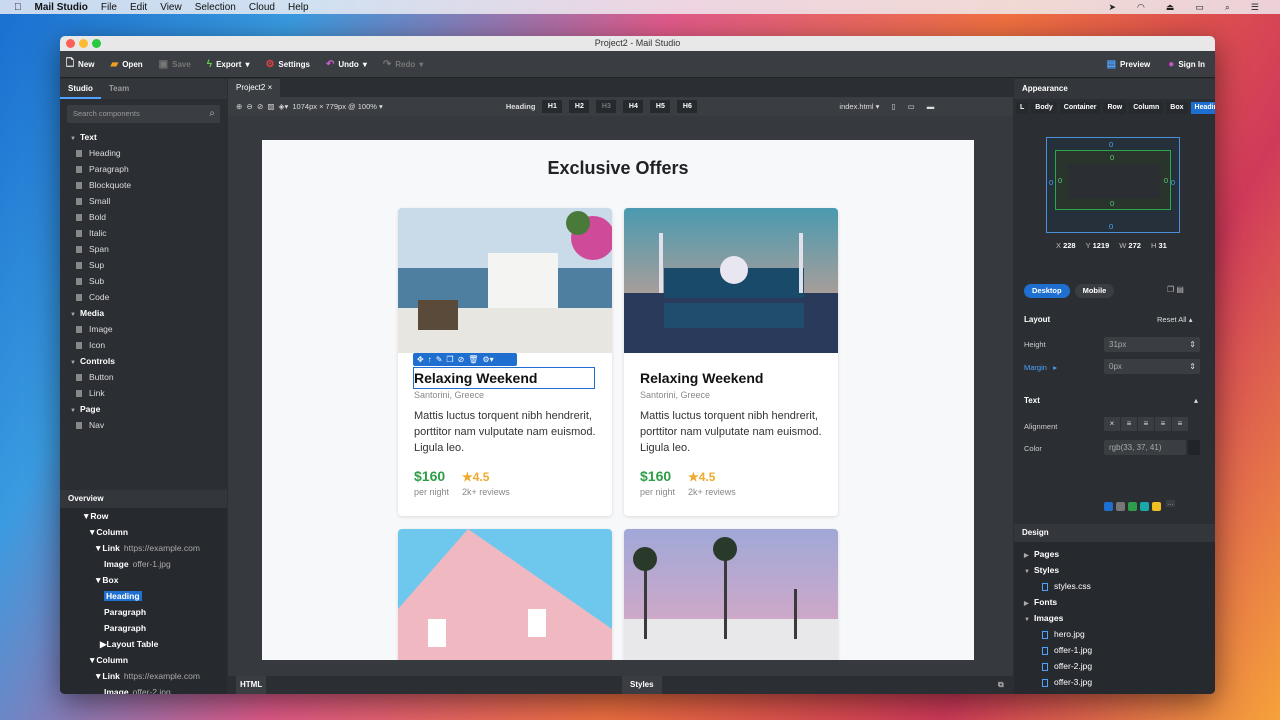 The image size is (1280, 720). Describe the element at coordinates (1111, 144) in the screenshot. I see `margin-top: 0` at that location.